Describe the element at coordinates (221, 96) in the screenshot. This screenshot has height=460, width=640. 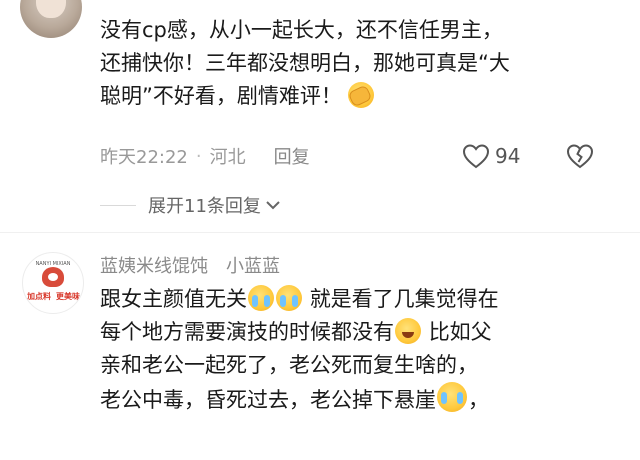
I see `comment-line-text: 聪明”不好看，剧情难评！` at that location.